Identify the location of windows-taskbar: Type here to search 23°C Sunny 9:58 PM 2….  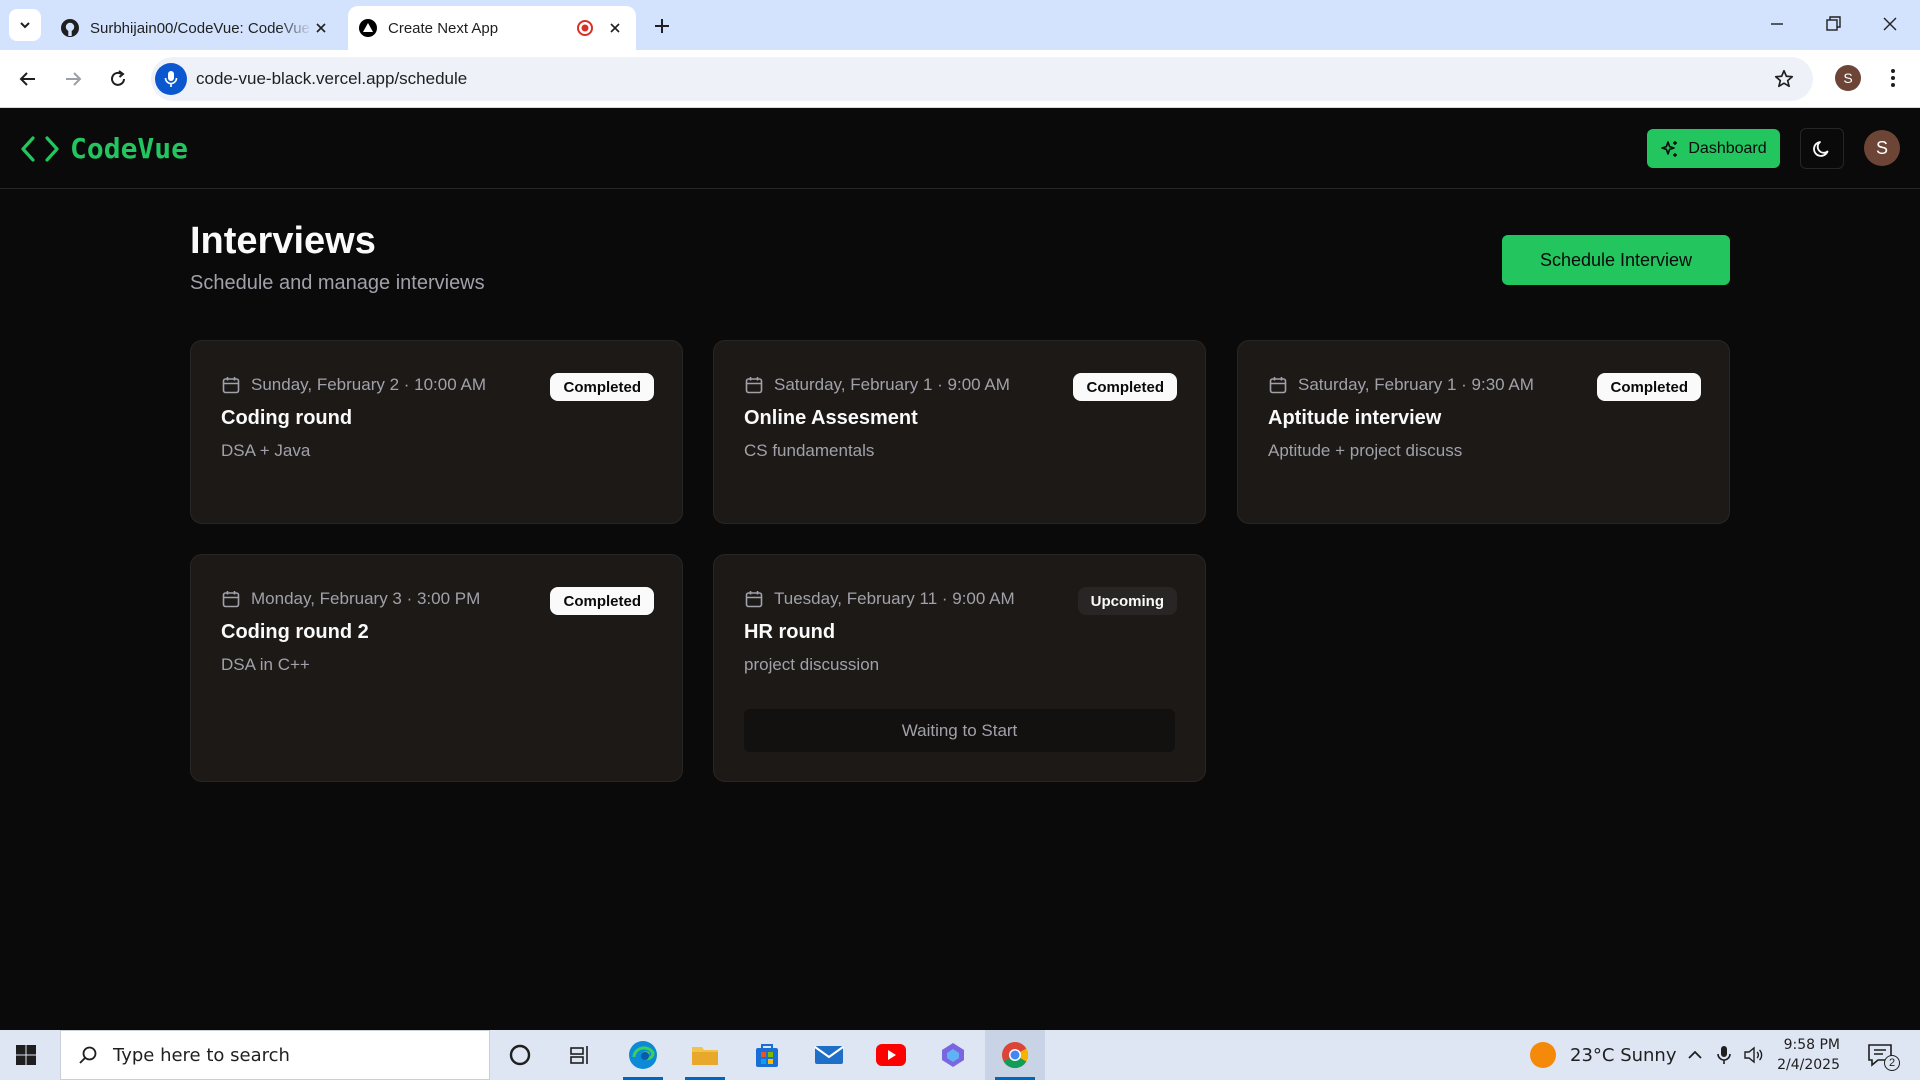
(960, 1055).